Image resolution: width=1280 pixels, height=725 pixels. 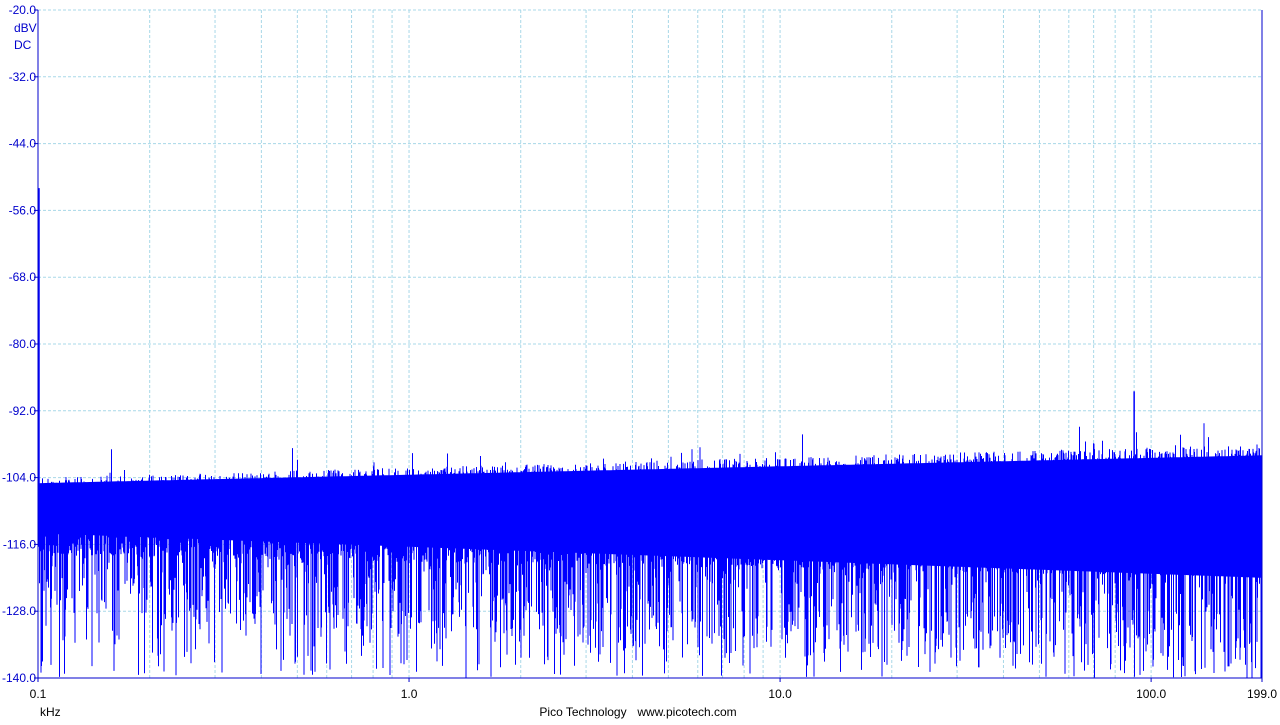 I want to click on x-tick-label: 199.0, so click(x=1262, y=694).